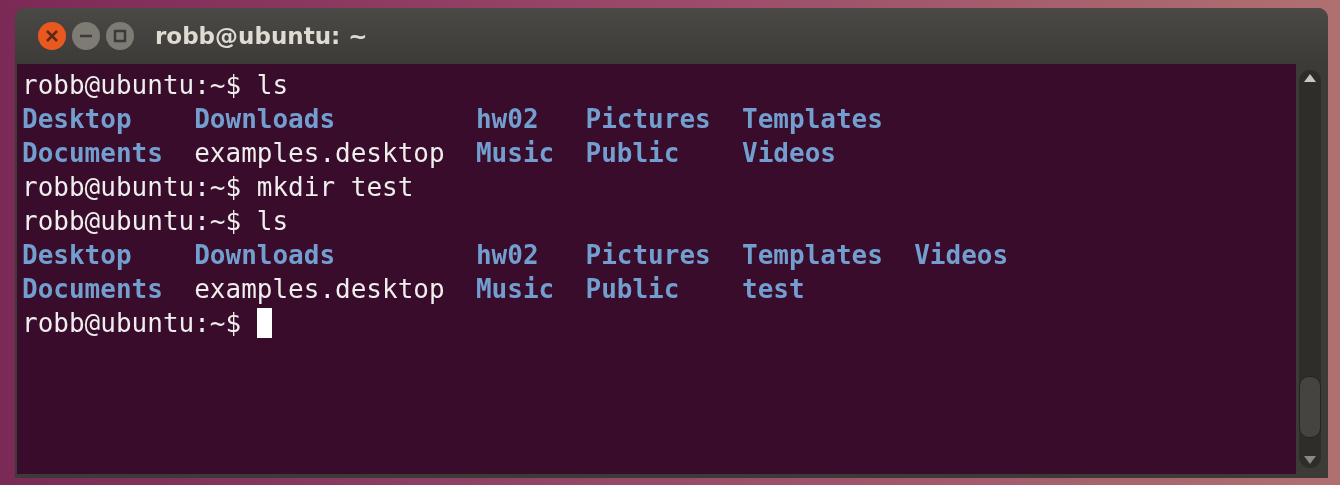  I want to click on directory-name: test, so click(774, 289).